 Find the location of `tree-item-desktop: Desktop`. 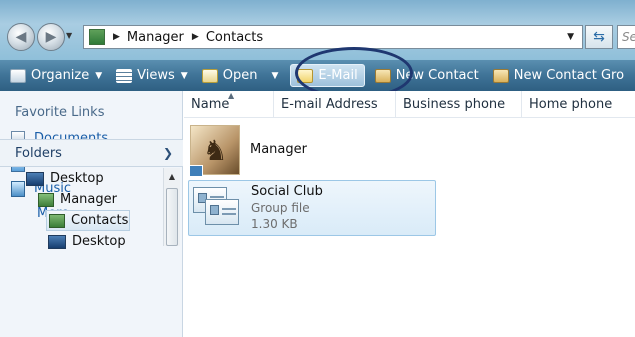

tree-item-desktop: Desktop is located at coordinates (81, 178).